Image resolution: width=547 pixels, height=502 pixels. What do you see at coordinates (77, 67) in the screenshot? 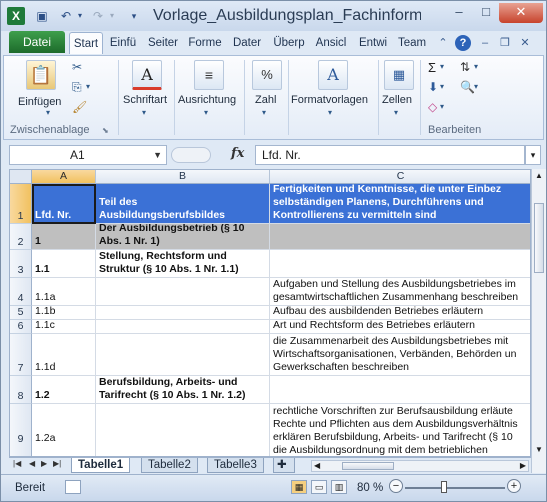
I see `cut-icon: ✂` at bounding box center [77, 67].